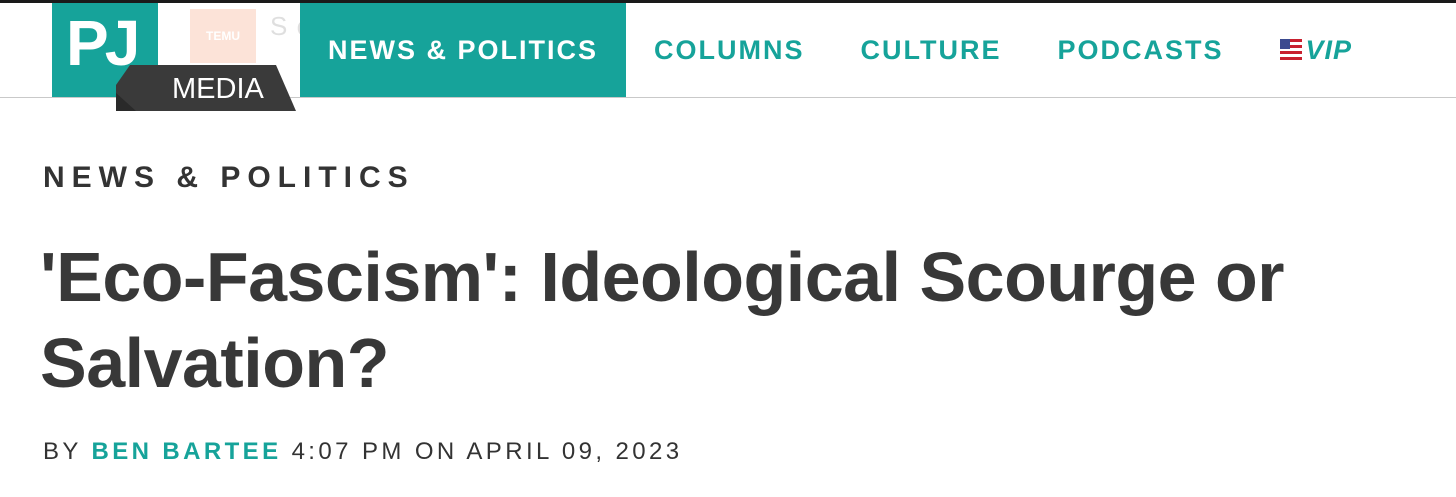 This screenshot has height=497, width=1456. I want to click on nav-columns: COLUMNS, so click(729, 50).